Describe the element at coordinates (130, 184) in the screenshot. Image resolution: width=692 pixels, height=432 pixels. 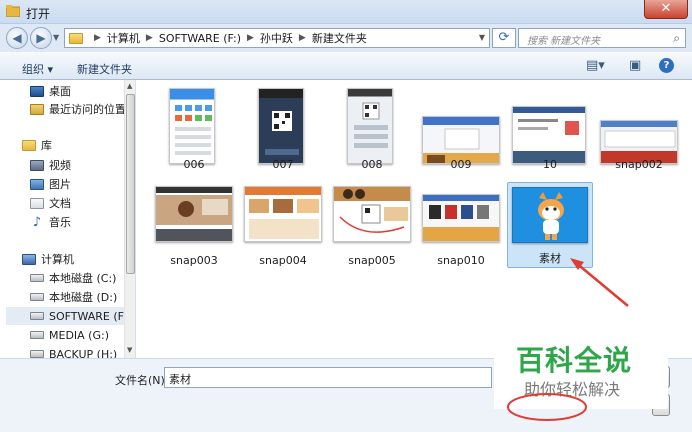
I see `scrollbar-thumb` at that location.